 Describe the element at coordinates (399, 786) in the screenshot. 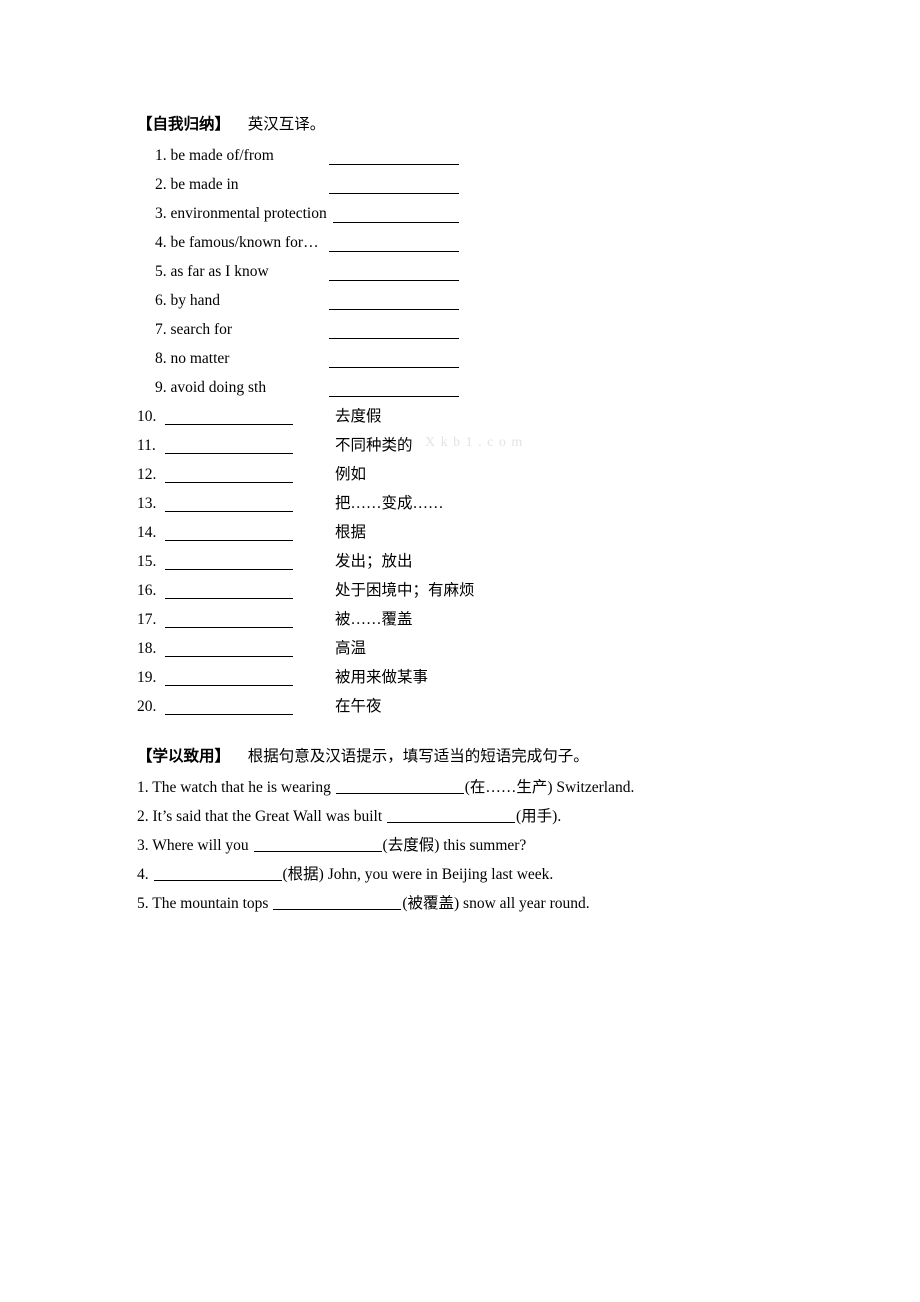

I see `sentence-1-answer-blank` at that location.